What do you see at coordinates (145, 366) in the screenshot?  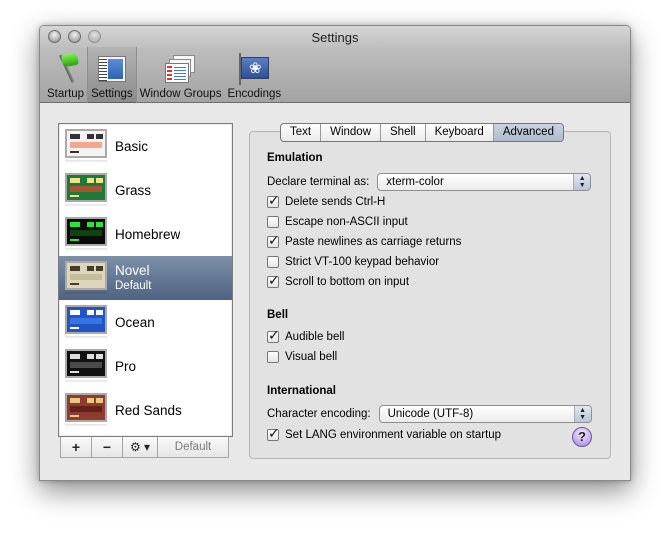 I see `profile-item-pro: Pro` at bounding box center [145, 366].